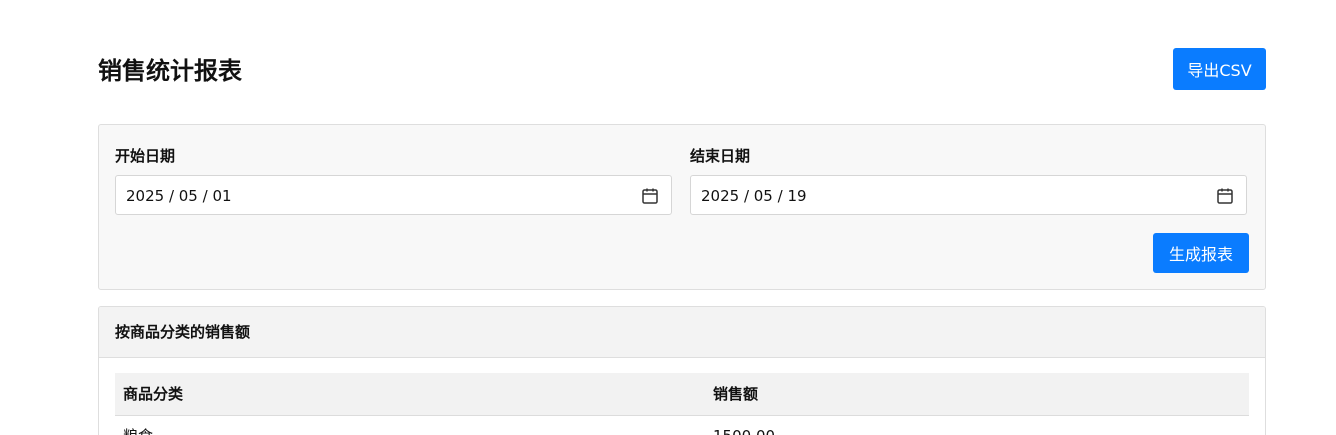  What do you see at coordinates (1201, 253) in the screenshot?
I see `generate-report-button: 生成报表` at bounding box center [1201, 253].